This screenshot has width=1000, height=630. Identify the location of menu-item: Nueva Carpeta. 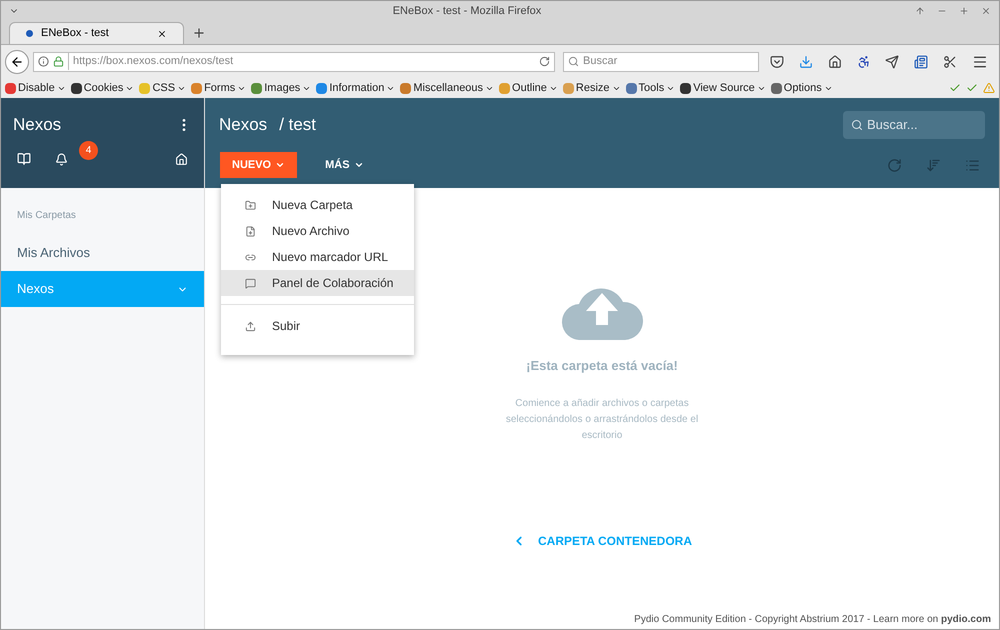
(317, 205).